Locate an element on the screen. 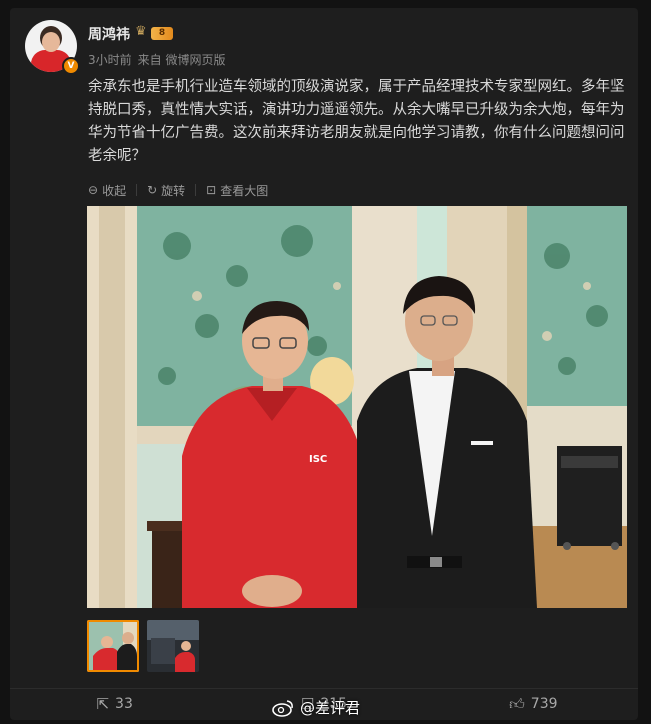 This screenshot has height=724, width=651. username: 周鸿祎 is located at coordinates (109, 34).